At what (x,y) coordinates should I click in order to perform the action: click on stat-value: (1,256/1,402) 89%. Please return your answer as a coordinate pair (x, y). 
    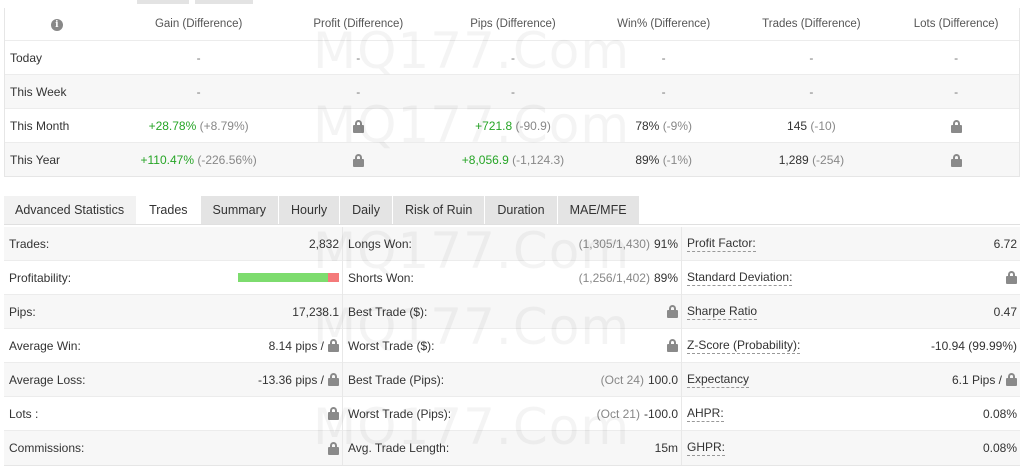
    Looking at the image, I should click on (628, 278).